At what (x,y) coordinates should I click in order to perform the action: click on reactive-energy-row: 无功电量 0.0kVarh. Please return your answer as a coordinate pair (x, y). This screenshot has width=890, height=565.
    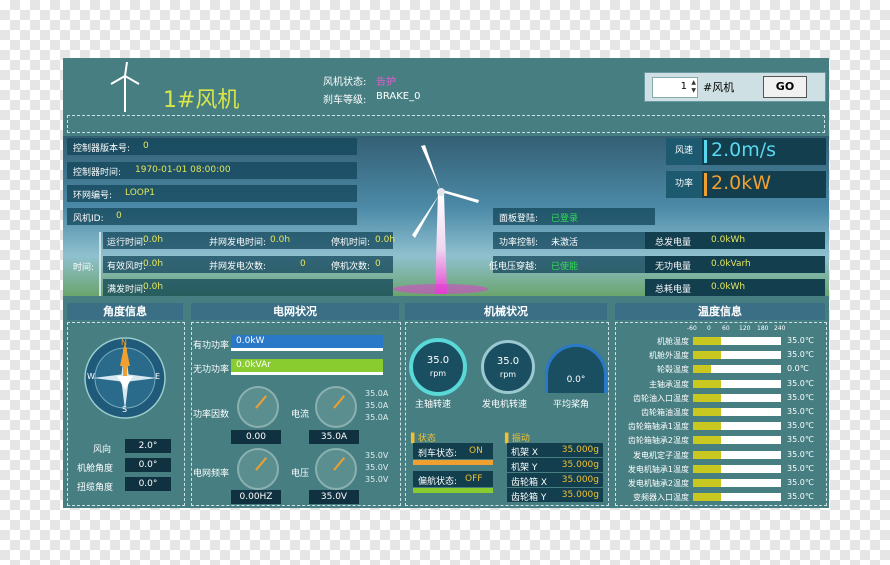
    Looking at the image, I should click on (735, 264).